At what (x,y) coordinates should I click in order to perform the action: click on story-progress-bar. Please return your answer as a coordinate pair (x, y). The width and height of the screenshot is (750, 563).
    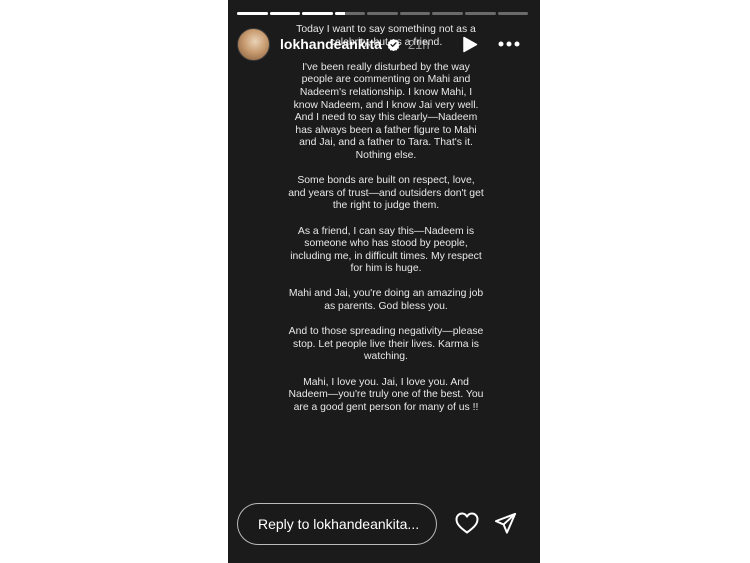
    Looking at the image, I should click on (383, 13).